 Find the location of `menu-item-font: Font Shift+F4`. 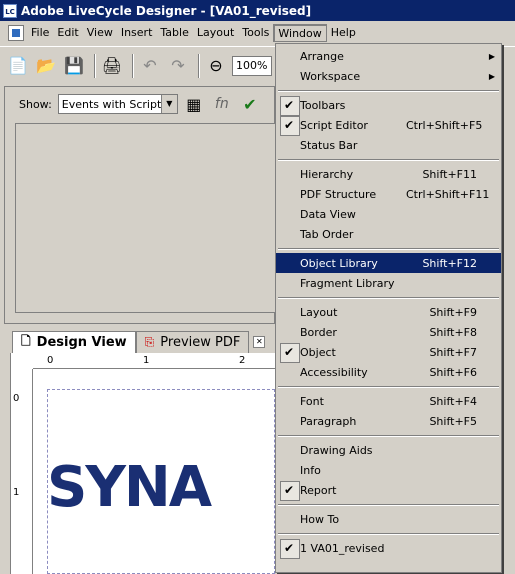

menu-item-font: Font Shift+F4 is located at coordinates (388, 401).